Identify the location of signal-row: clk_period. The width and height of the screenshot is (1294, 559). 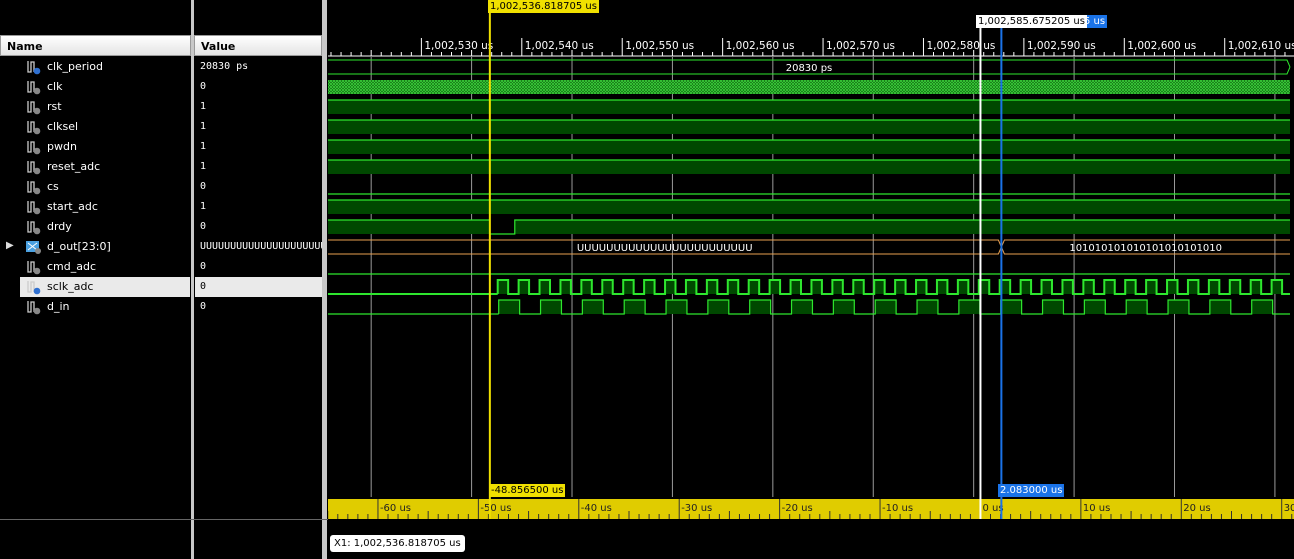
(95, 67).